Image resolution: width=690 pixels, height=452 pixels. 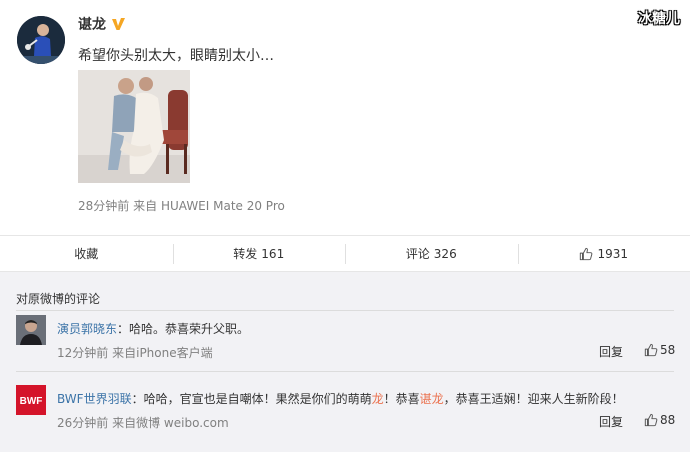 What do you see at coordinates (273, 253) in the screenshot?
I see `repost-count: 161` at bounding box center [273, 253].